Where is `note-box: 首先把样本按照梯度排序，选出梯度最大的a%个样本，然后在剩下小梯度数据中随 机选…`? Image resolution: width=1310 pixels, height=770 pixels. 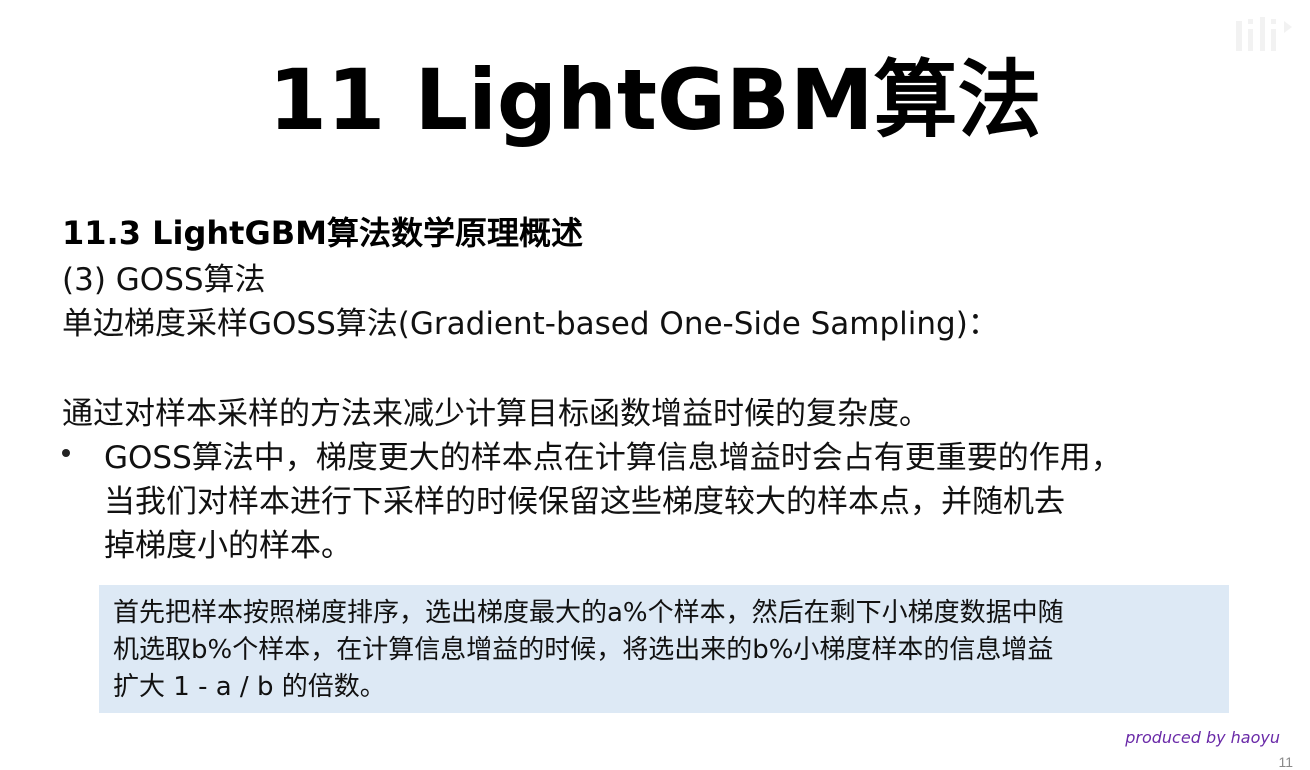
note-box: 首先把样本按照梯度排序，选出梯度最大的a%个样本，然后在剩下小梯度数据中随 机选… is located at coordinates (664, 649).